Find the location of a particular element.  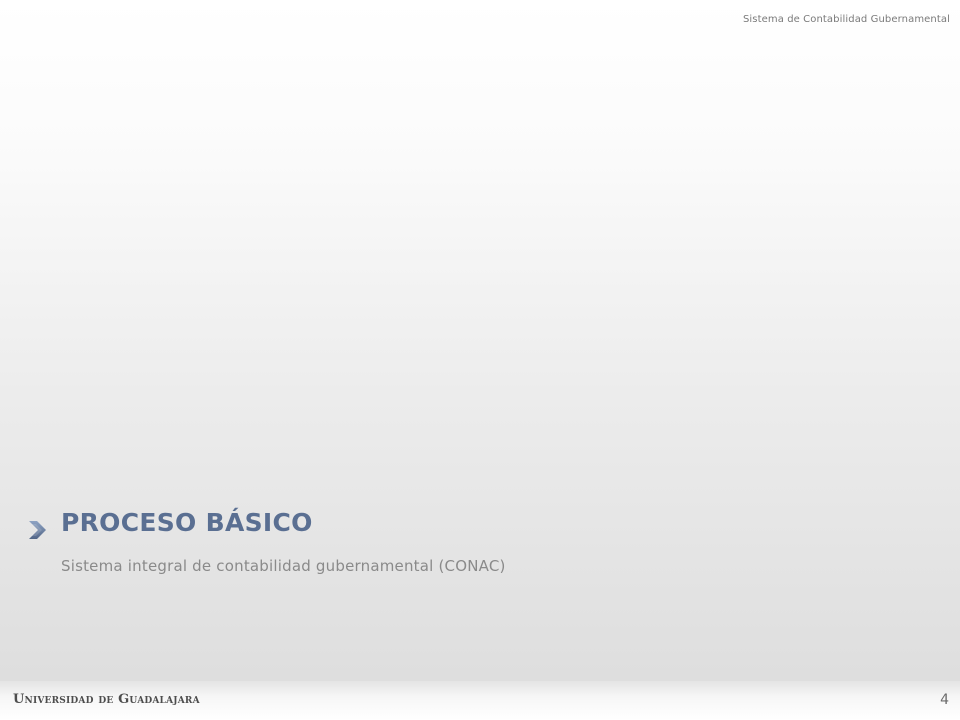

section-title: PROCESO BÁSICO is located at coordinates (187, 522).